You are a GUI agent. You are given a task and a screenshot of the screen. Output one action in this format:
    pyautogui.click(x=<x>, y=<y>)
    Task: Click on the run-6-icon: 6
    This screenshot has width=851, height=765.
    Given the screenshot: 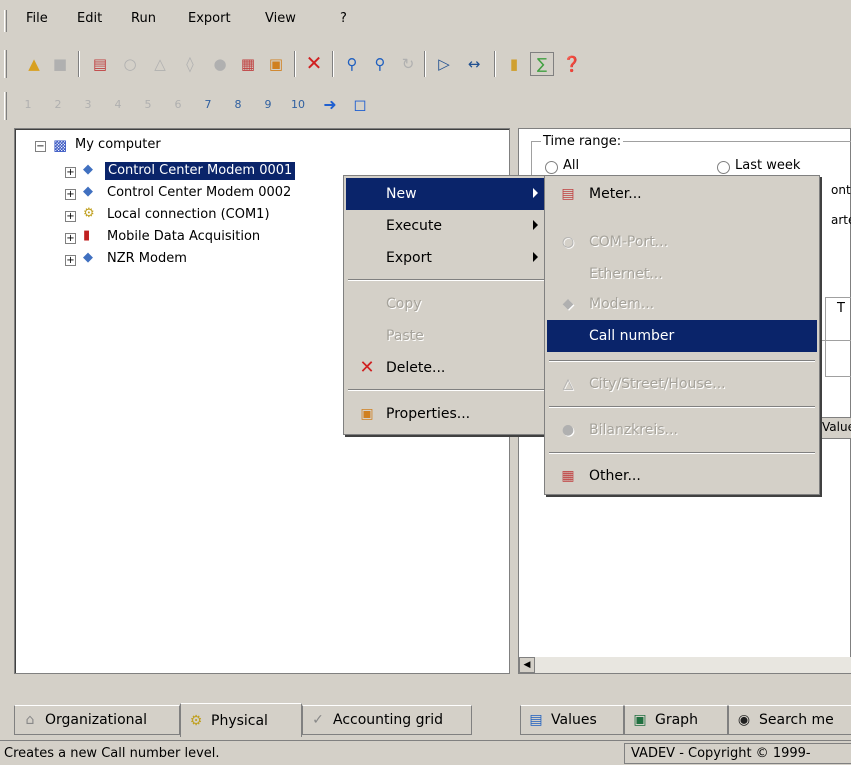 What is the action you would take?
    pyautogui.click(x=178, y=104)
    